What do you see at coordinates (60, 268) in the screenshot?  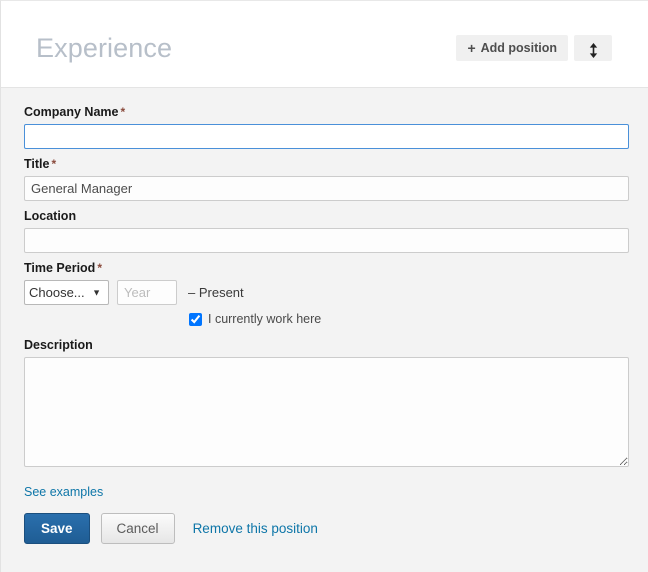 I see `time-period-label-text: Time Period` at bounding box center [60, 268].